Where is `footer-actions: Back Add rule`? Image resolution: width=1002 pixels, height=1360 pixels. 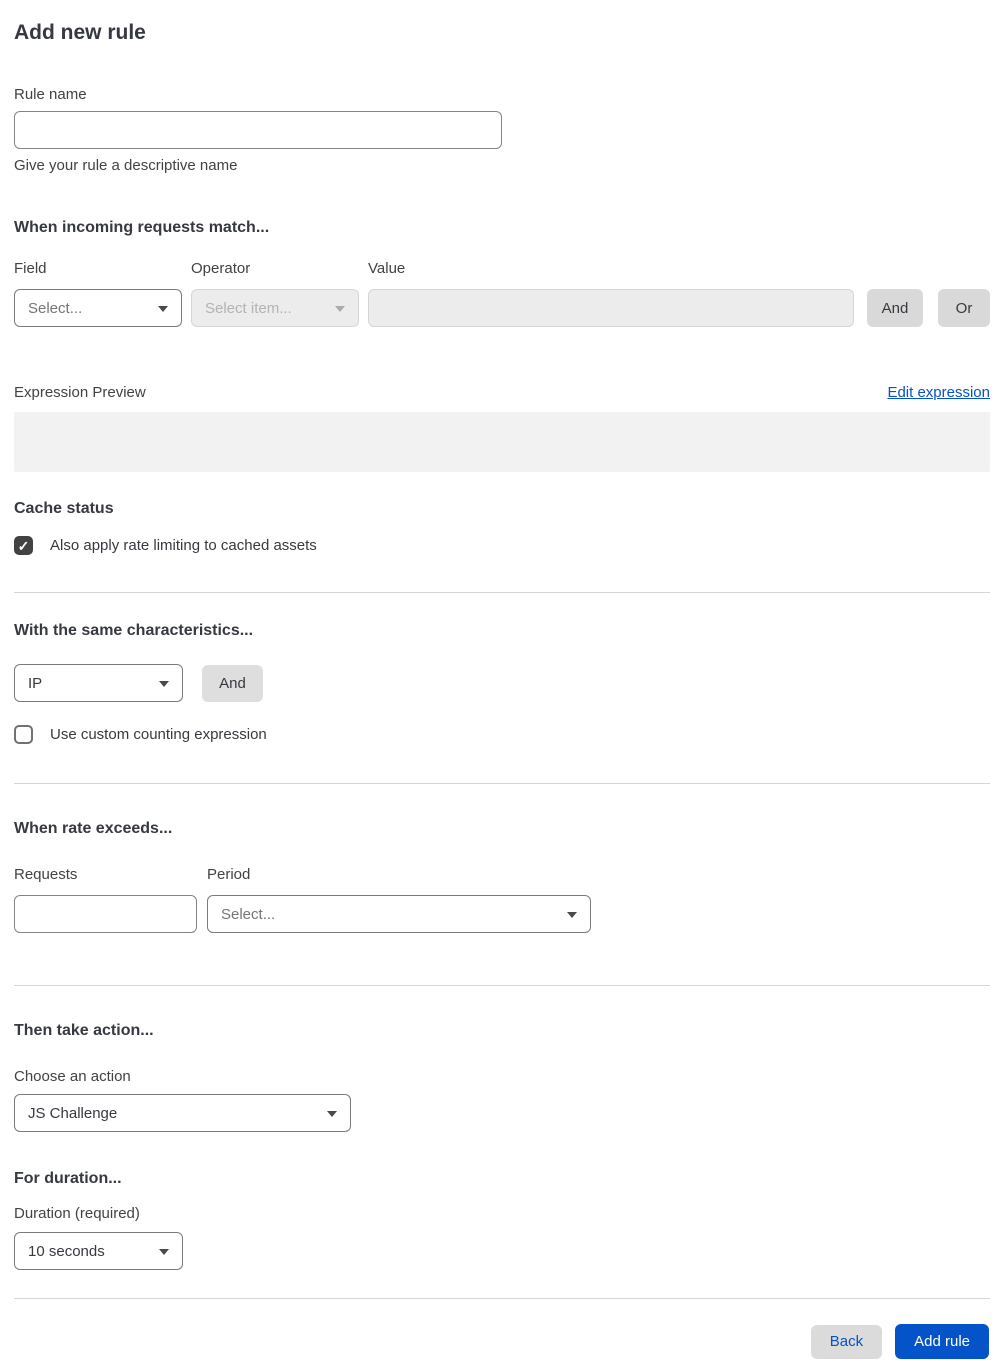
footer-actions: Back Add rule is located at coordinates (502, 1341).